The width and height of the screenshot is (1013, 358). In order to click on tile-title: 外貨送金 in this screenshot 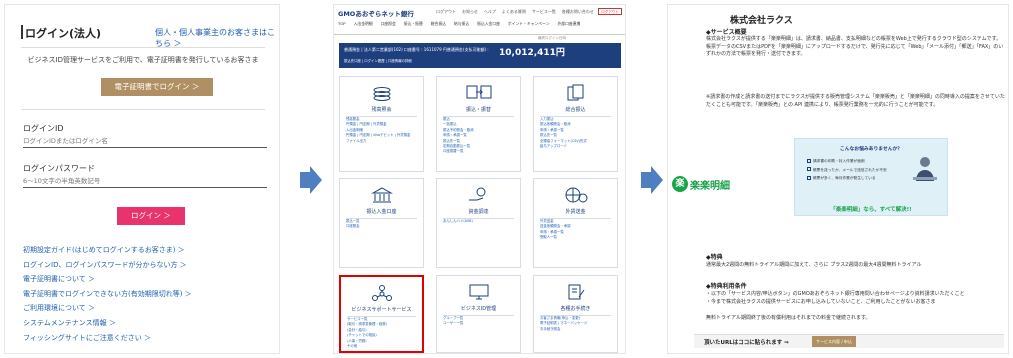, I will do `click(575, 213)`.